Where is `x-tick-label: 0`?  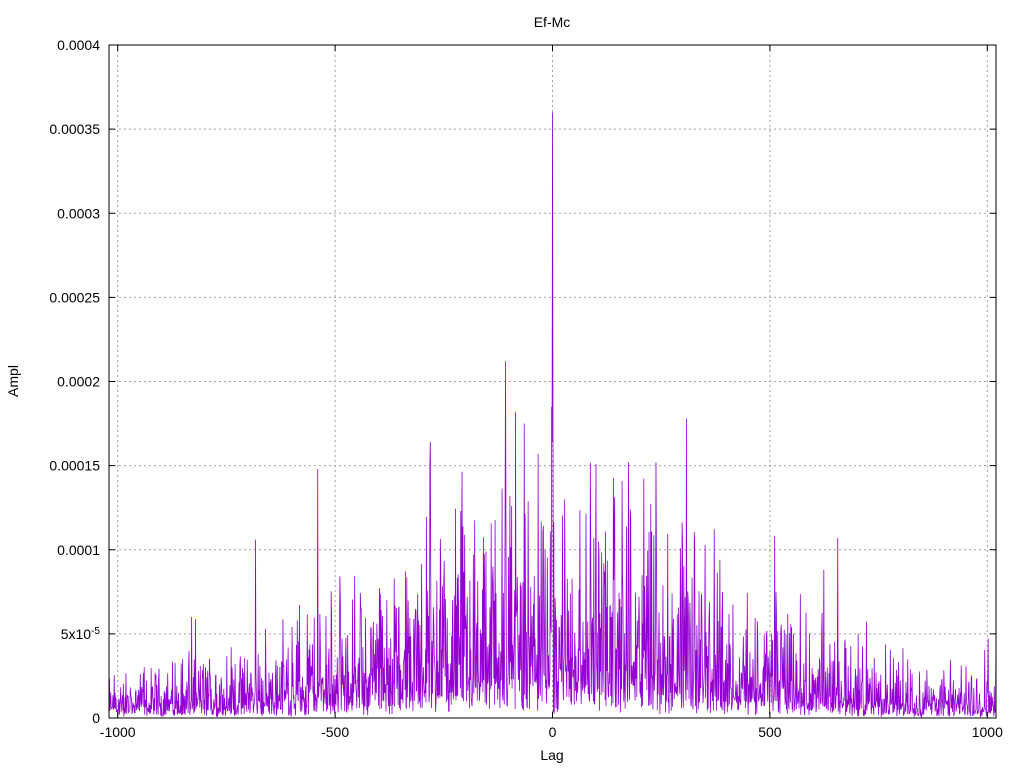
x-tick-label: 0 is located at coordinates (553, 732).